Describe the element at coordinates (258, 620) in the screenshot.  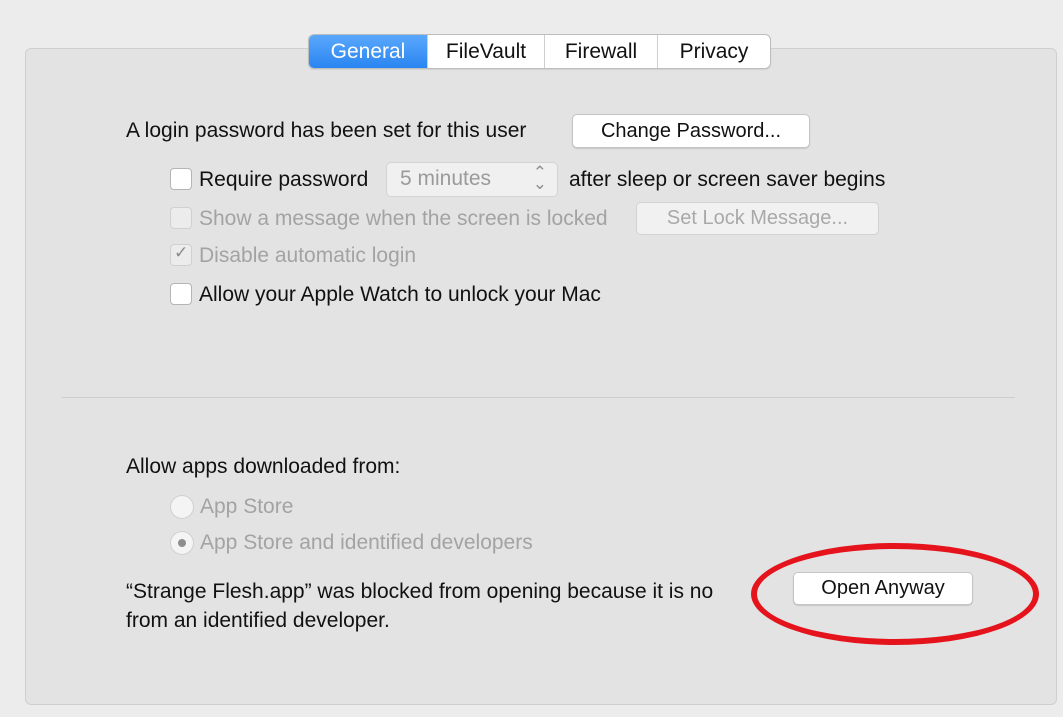
I see `blocked-message-line2: from an identified developer.` at that location.